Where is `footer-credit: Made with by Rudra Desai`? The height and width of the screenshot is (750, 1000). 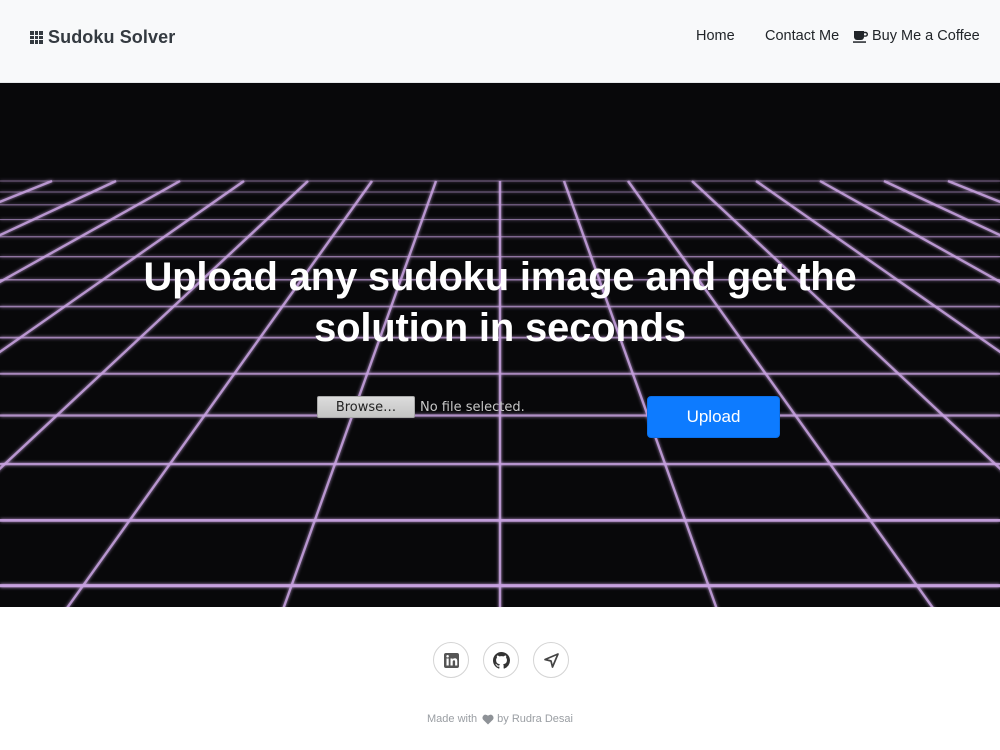 footer-credit: Made with by Rudra Desai is located at coordinates (500, 719).